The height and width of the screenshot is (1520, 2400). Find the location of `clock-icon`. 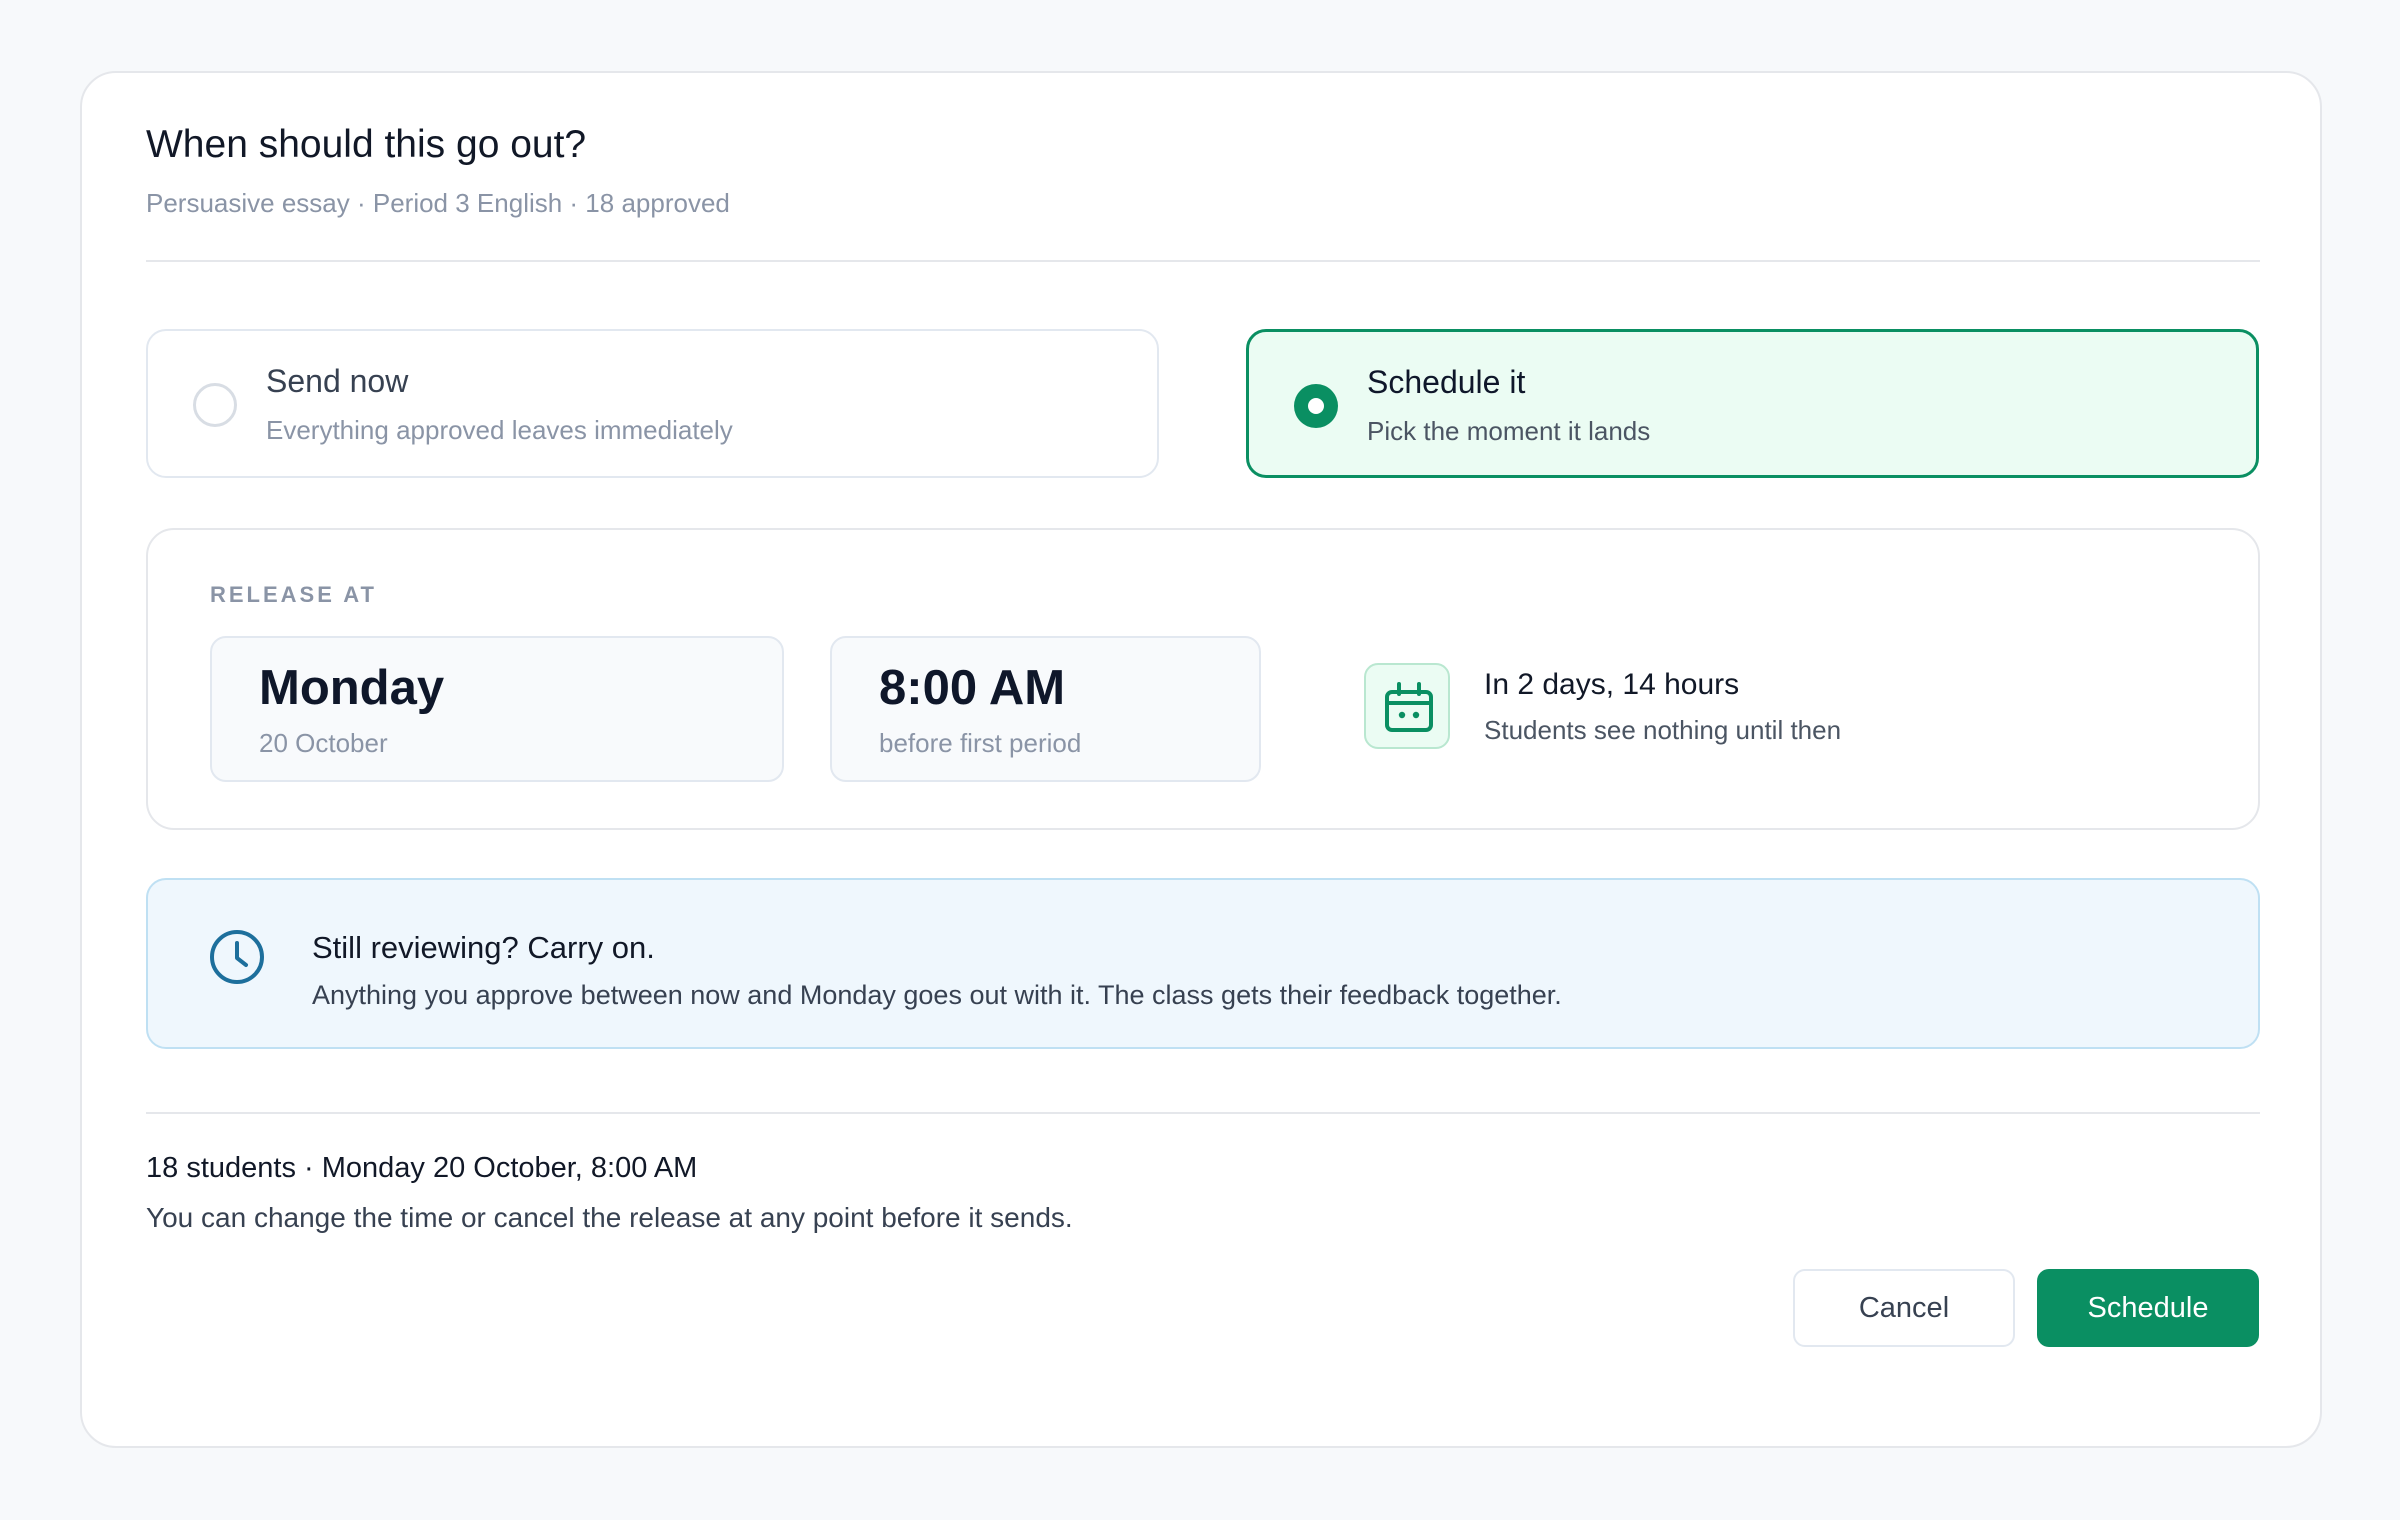

clock-icon is located at coordinates (237, 957).